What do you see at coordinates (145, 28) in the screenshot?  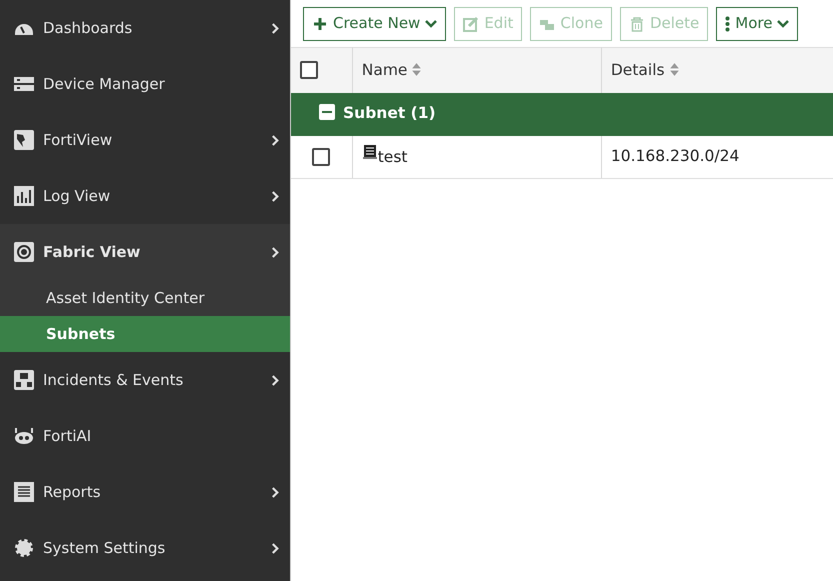 I see `sidebar-item: Dashboards` at bounding box center [145, 28].